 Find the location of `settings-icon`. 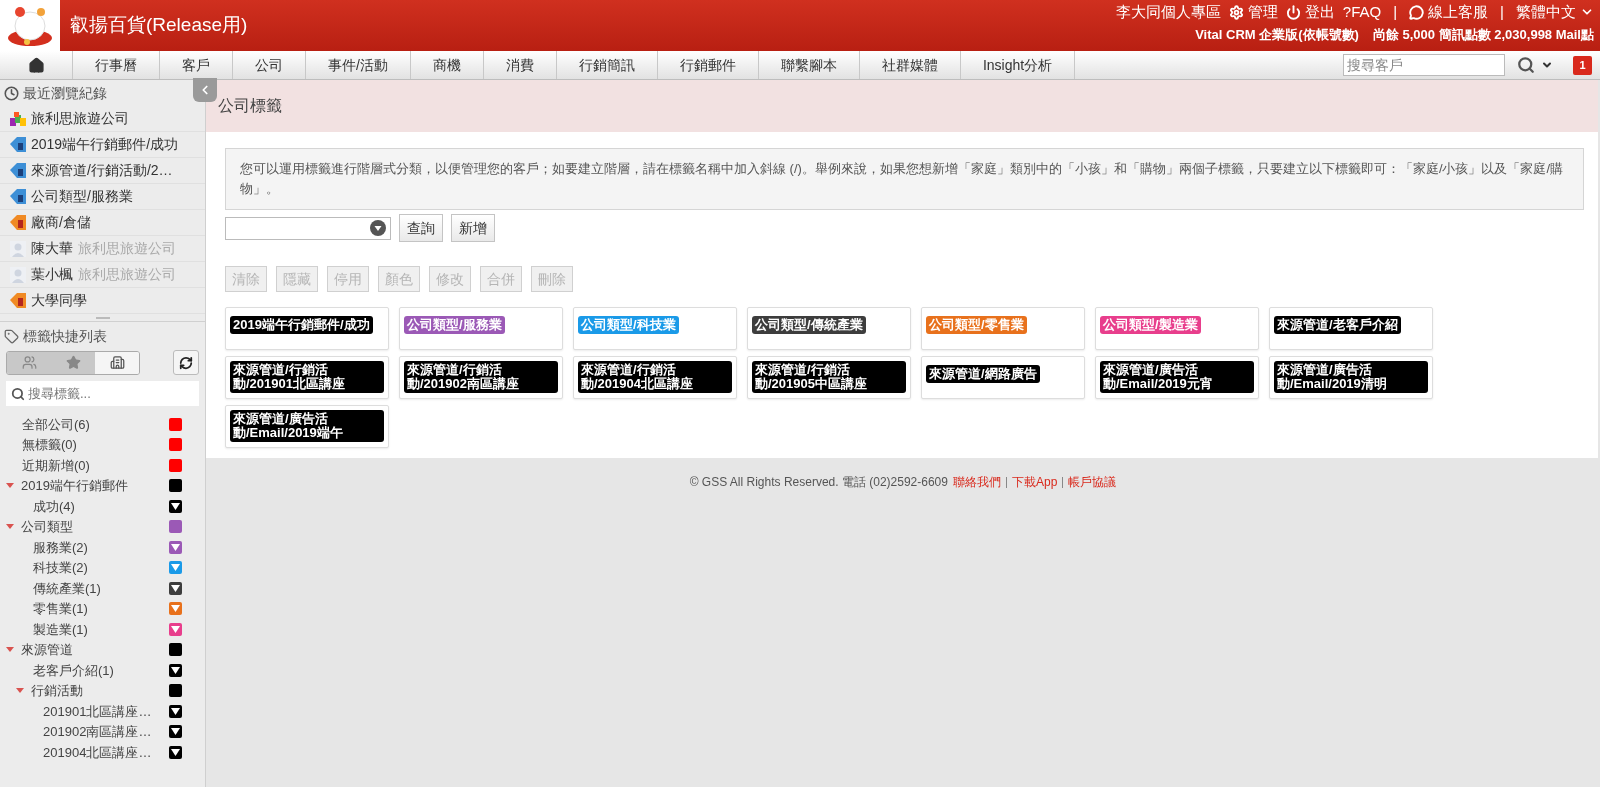

settings-icon is located at coordinates (1236, 12).